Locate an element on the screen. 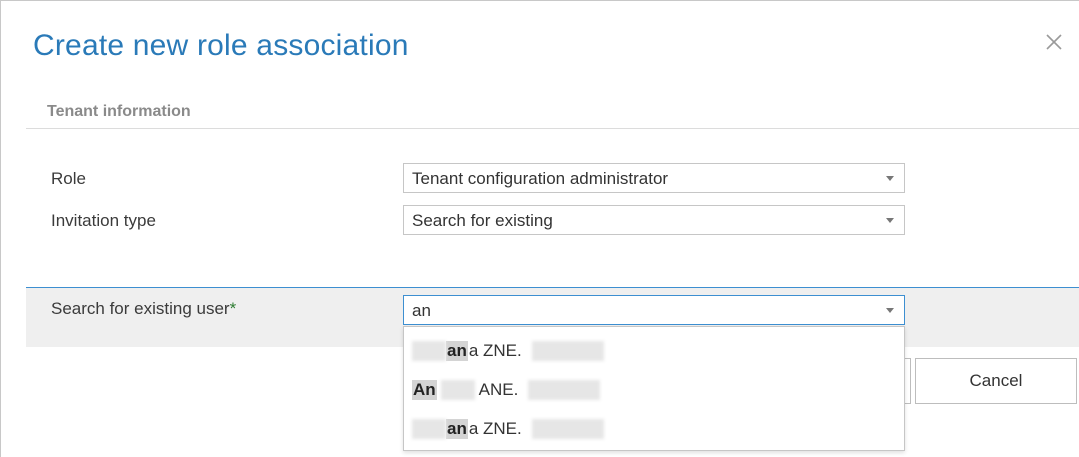 The image size is (1079, 457). suggestion-item: An ANE. is located at coordinates (654, 391).